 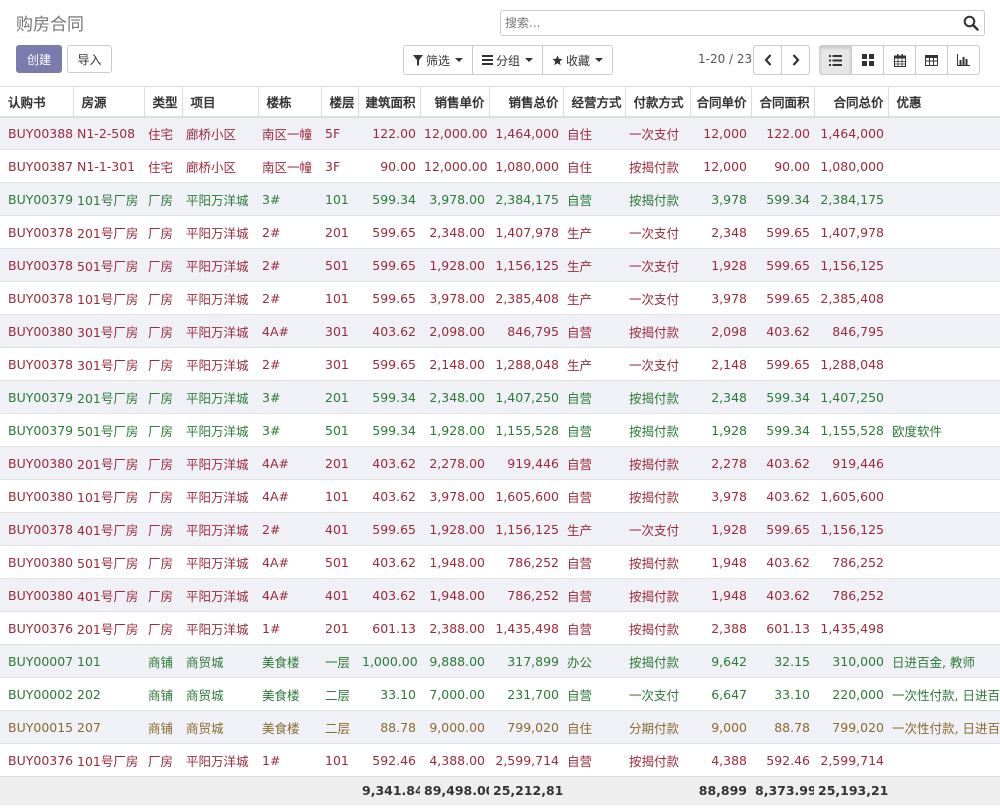 What do you see at coordinates (654, 530) in the screenshot?
I see `cell-payment-method: 一次支付` at bounding box center [654, 530].